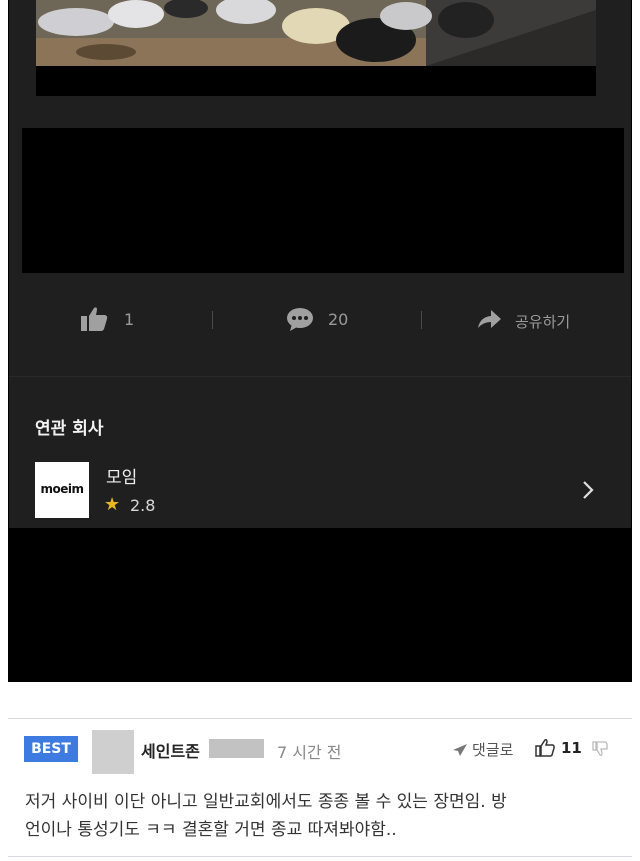 The image size is (640, 861). Describe the element at coordinates (121, 475) in the screenshot. I see `company-name: 모임` at that location.